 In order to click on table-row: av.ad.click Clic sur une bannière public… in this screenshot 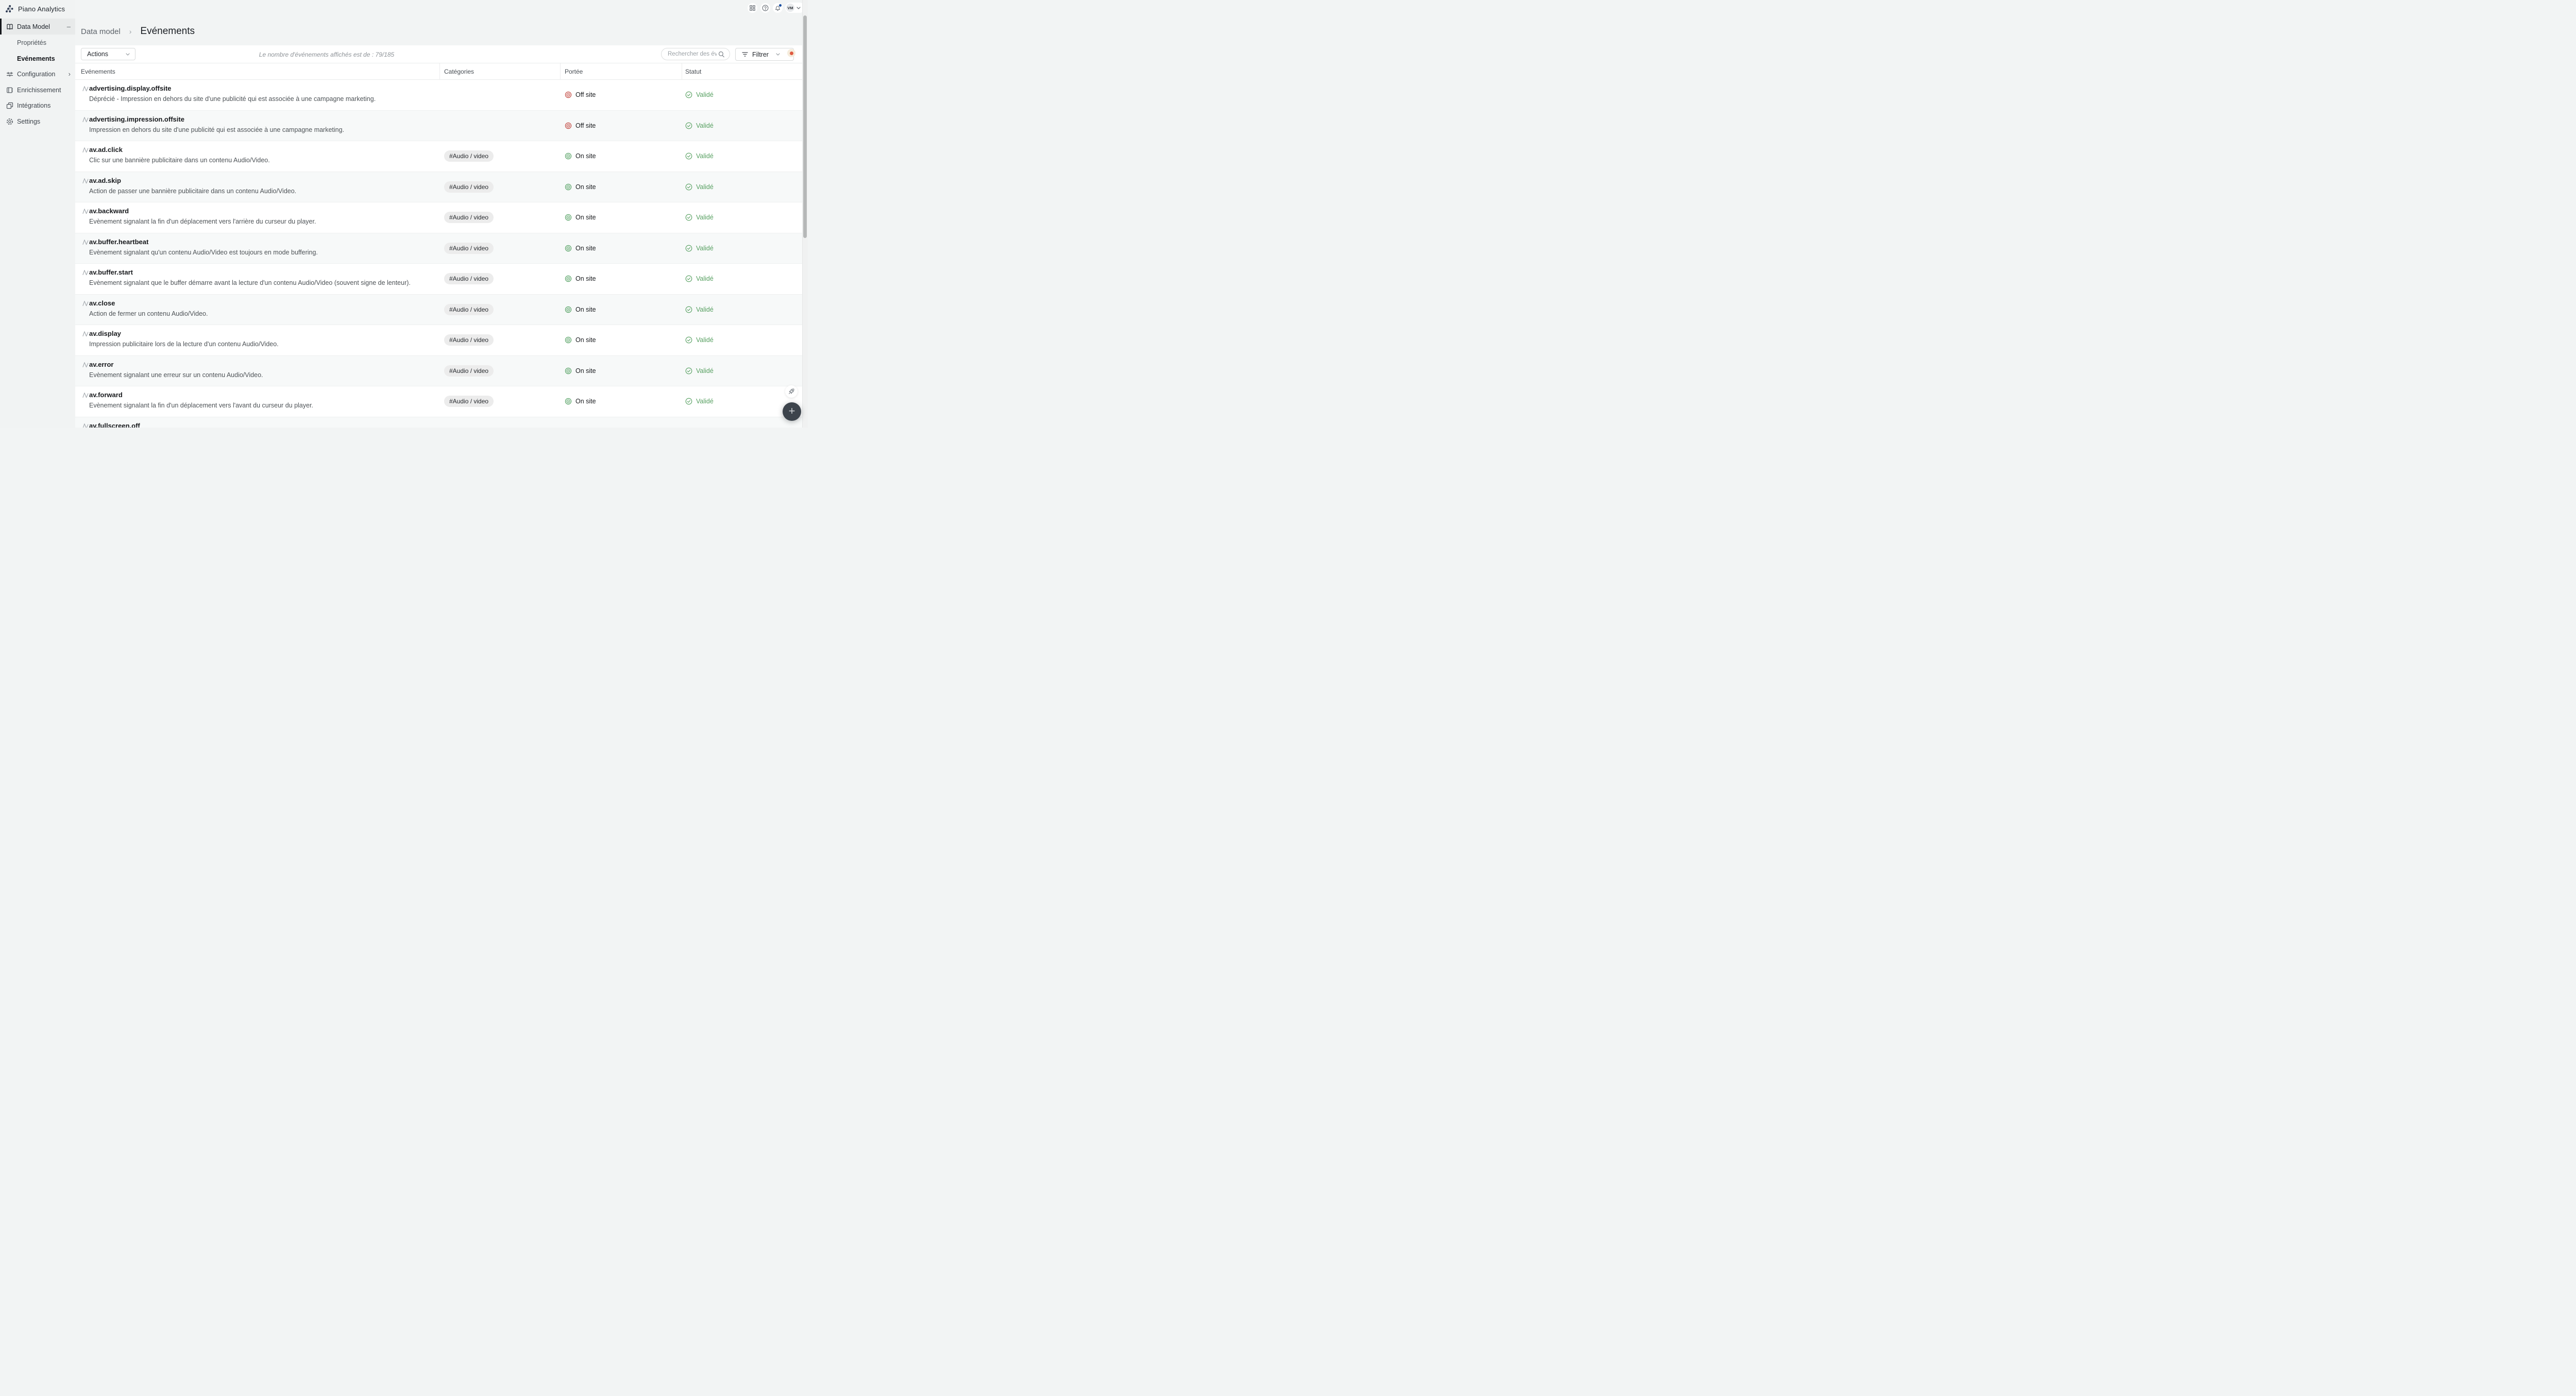, I will do `click(438, 156)`.